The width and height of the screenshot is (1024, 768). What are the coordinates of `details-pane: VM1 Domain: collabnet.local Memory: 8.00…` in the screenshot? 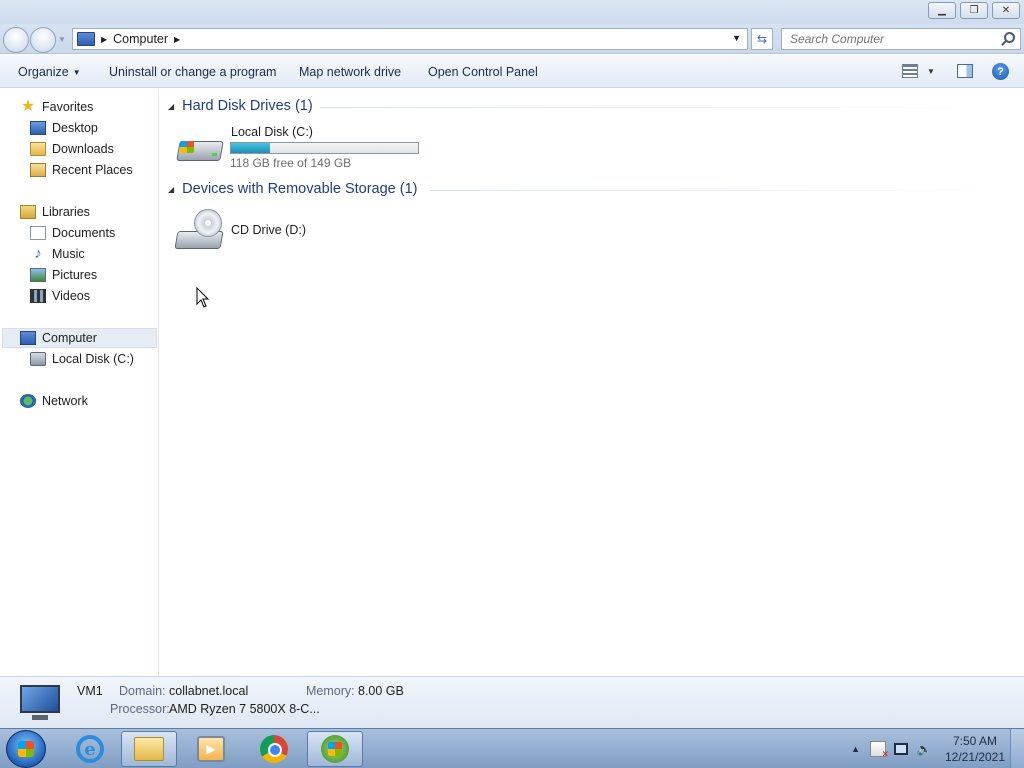 It's located at (512, 702).